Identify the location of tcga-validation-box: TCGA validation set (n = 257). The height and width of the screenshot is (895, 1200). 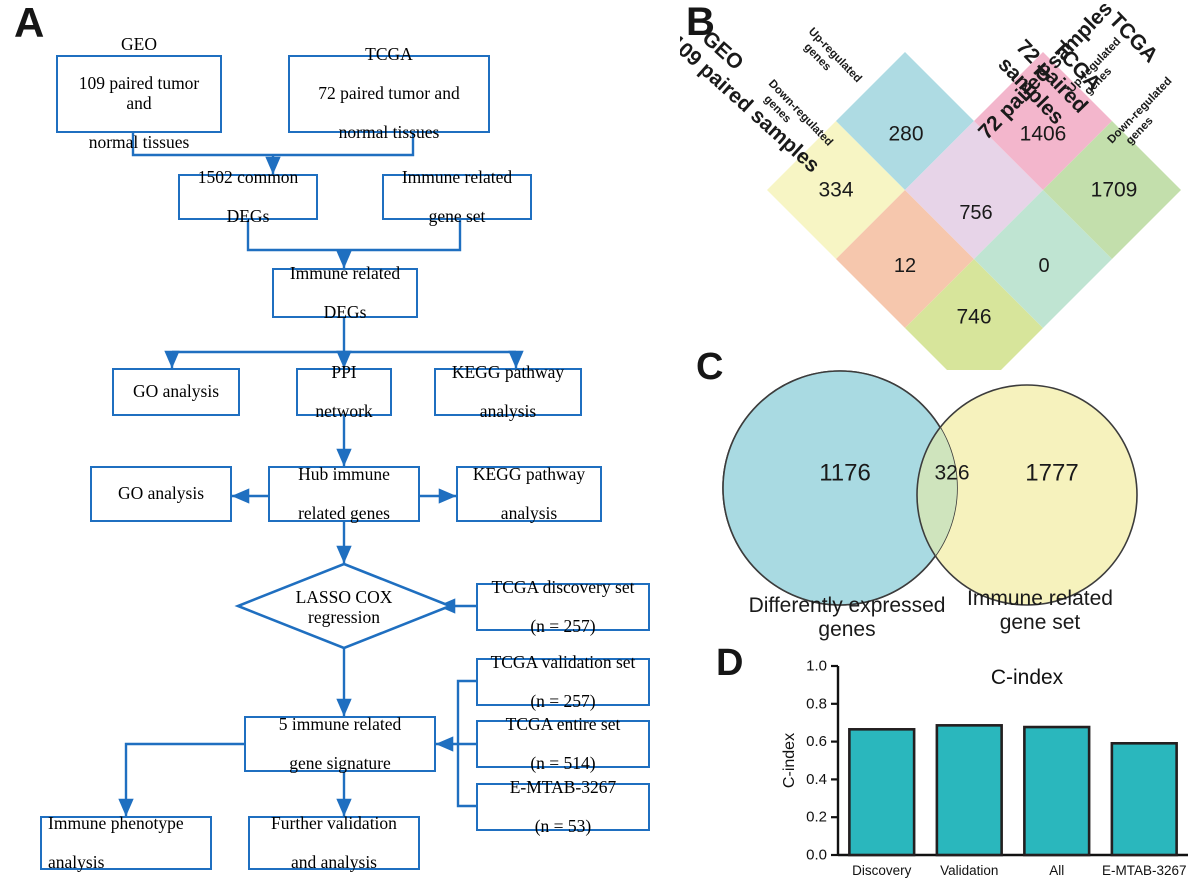
(563, 681).